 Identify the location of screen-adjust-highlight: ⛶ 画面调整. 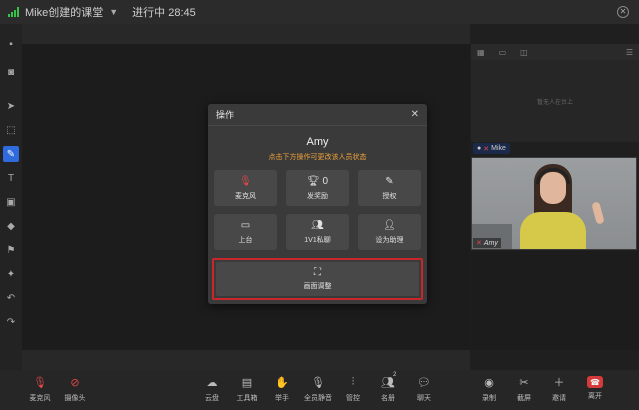
(317, 279).